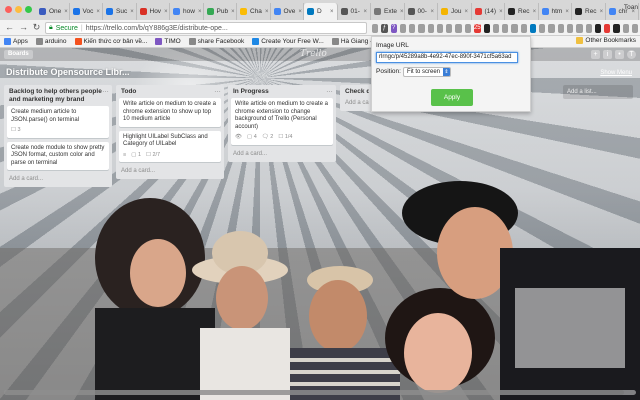  Describe the element at coordinates (18, 9) in the screenshot. I see `window-minimize-dot` at that location.